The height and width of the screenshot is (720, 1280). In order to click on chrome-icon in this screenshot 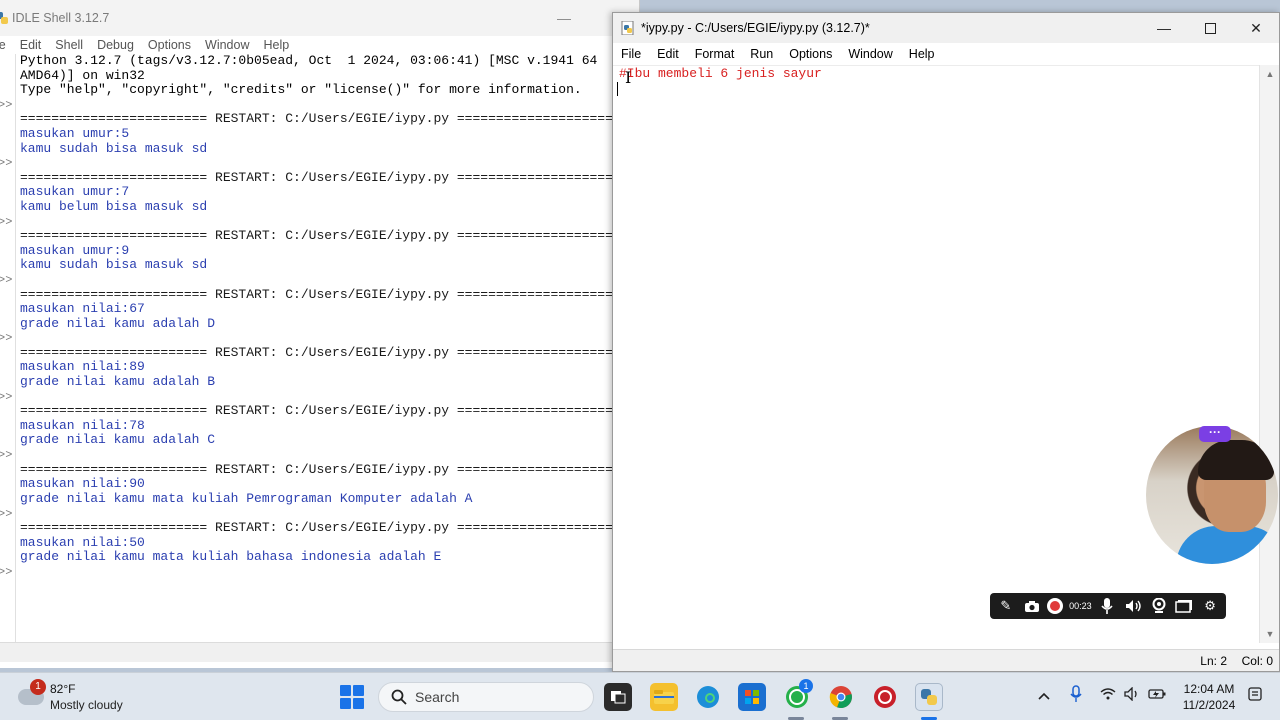, I will do `click(841, 697)`.